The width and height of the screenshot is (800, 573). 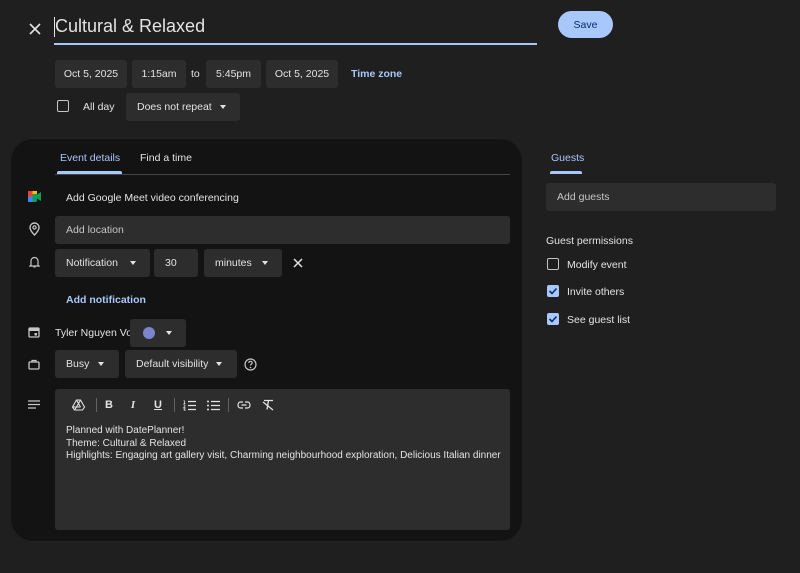 I want to click on all-day-label: All day, so click(x=99, y=107).